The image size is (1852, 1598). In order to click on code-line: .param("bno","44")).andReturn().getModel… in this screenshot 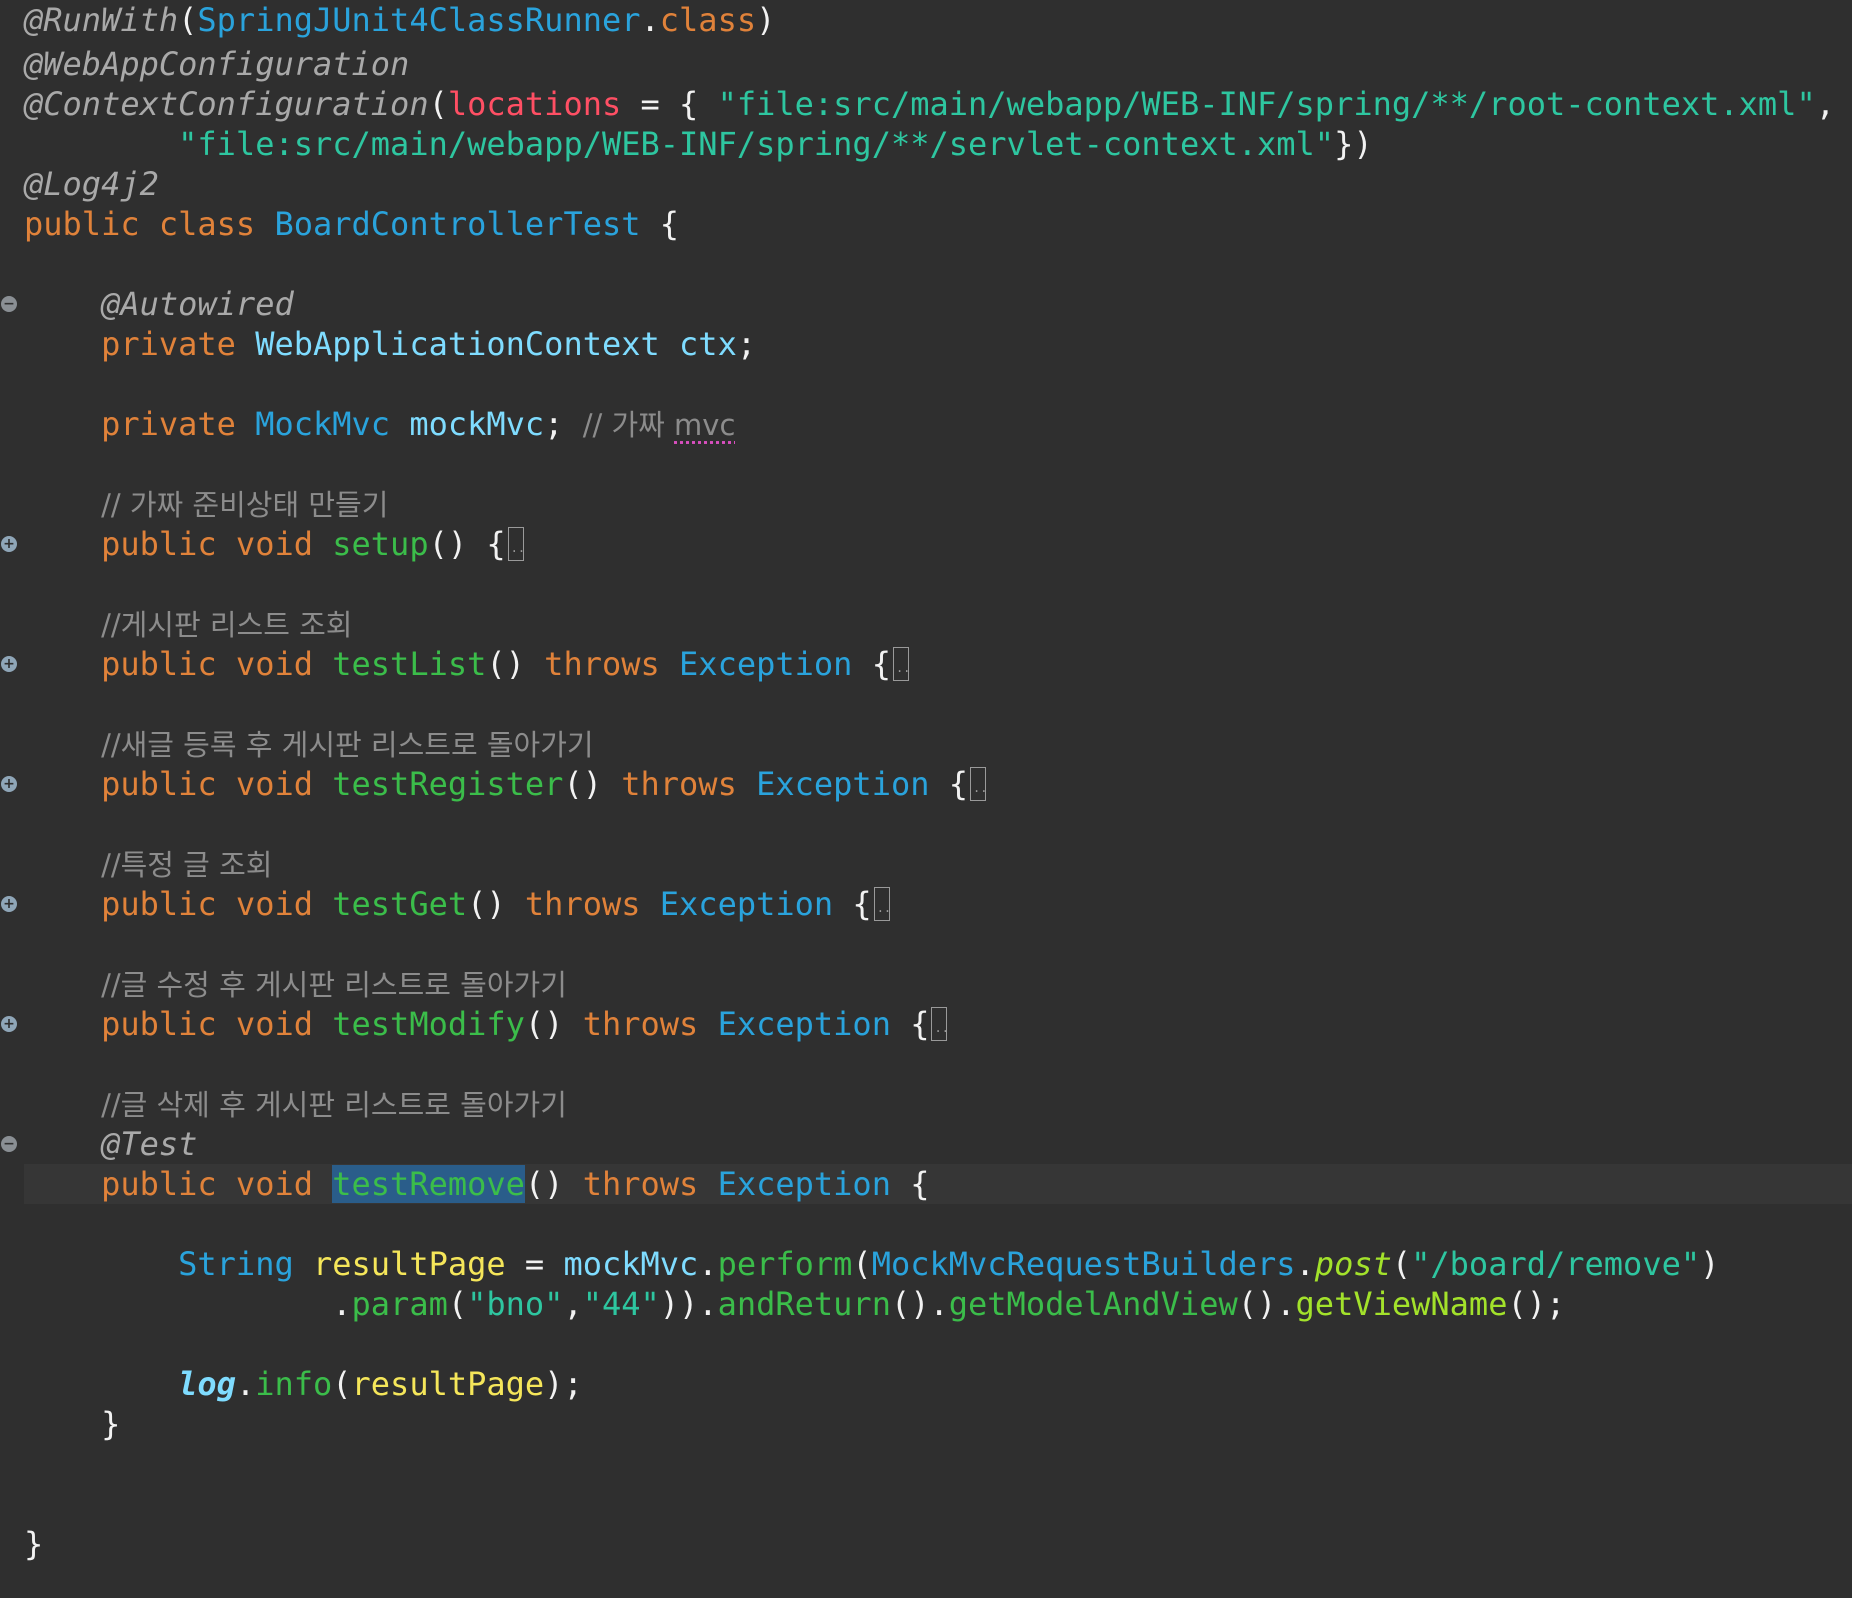, I will do `click(949, 1304)`.